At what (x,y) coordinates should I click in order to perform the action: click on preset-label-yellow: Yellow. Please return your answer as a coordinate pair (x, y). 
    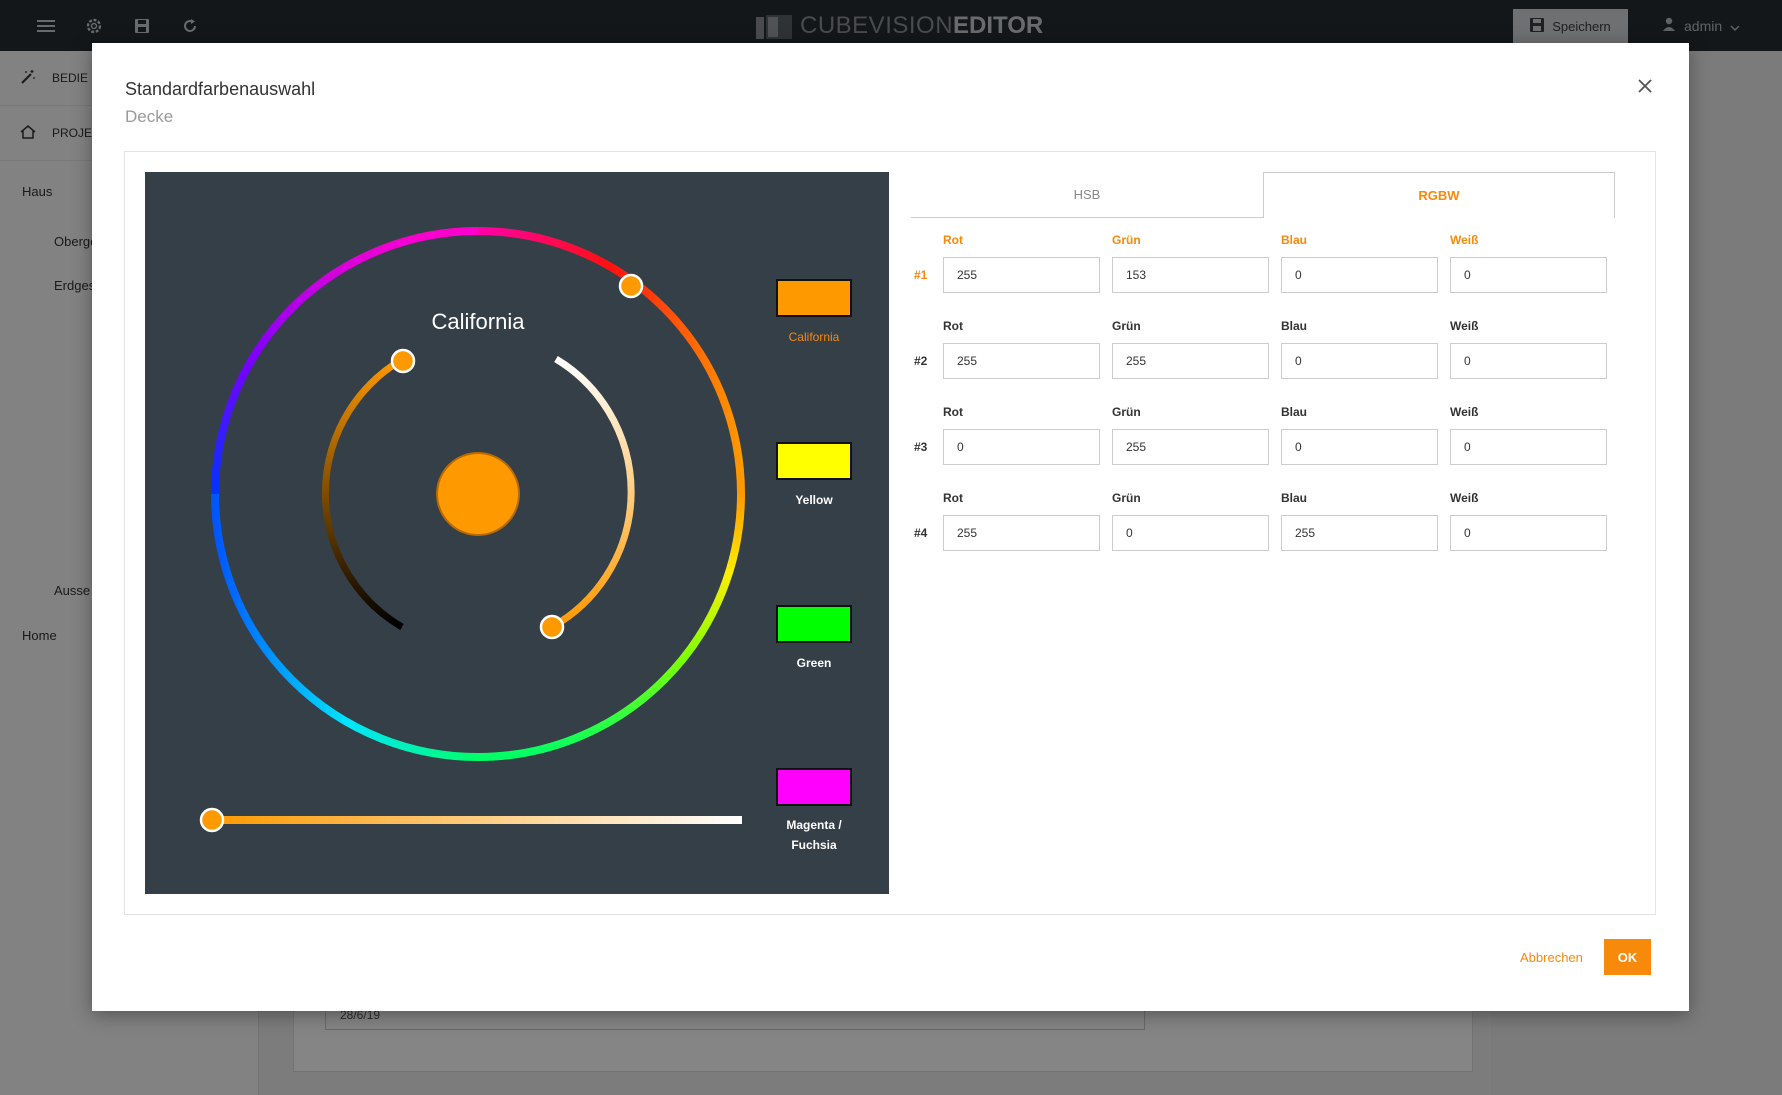
    Looking at the image, I should click on (814, 500).